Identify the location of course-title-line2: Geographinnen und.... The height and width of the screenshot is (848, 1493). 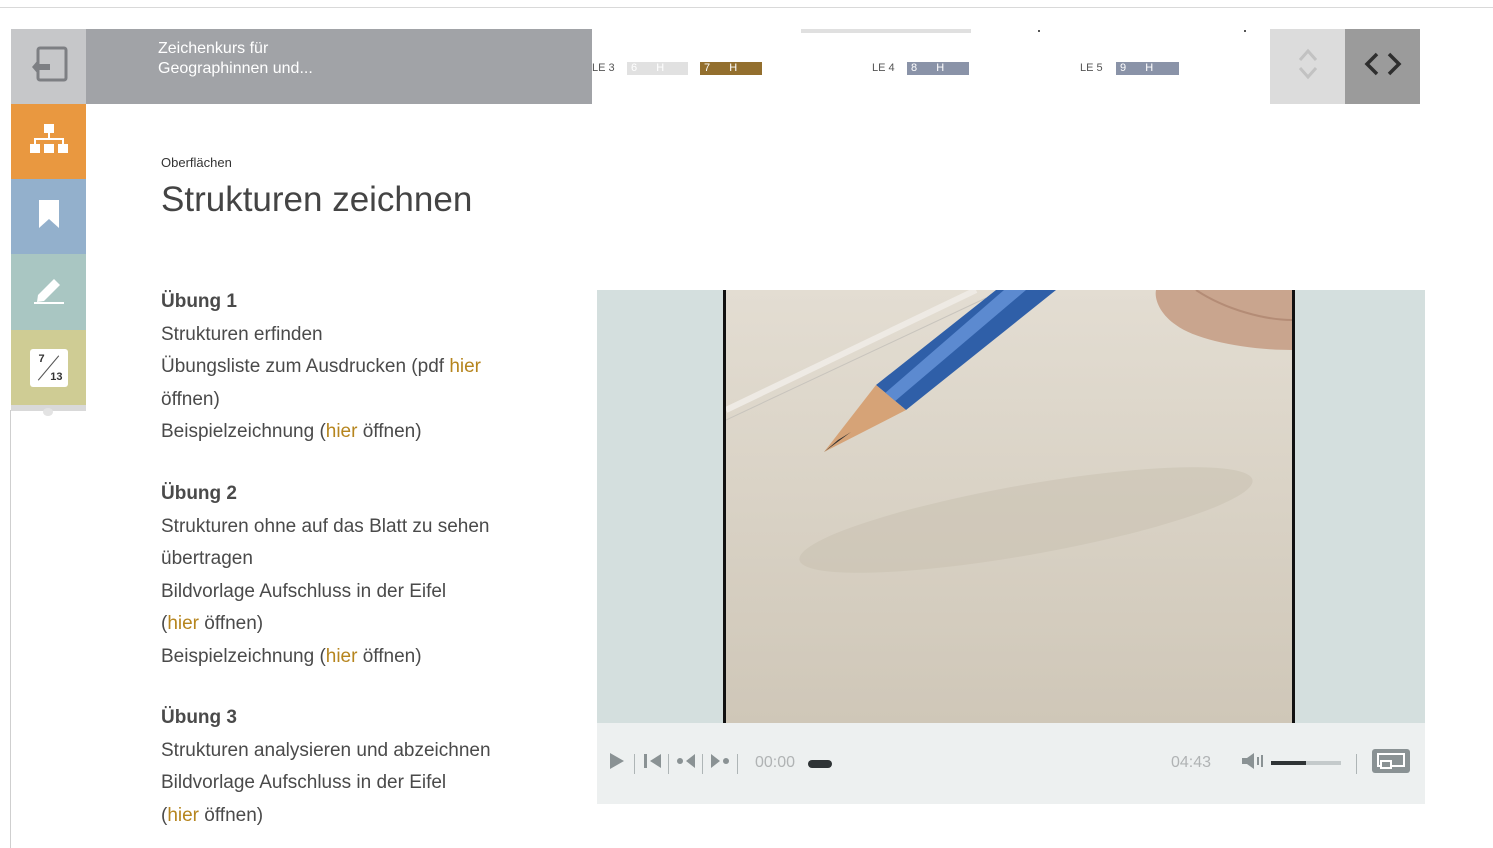
(235, 68).